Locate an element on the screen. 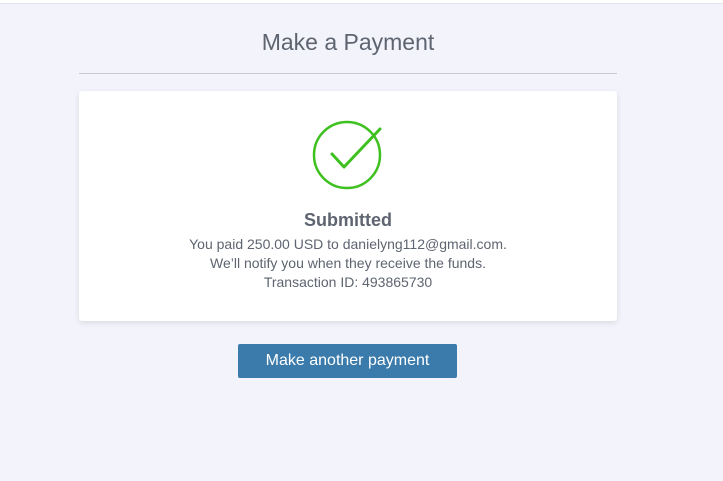  transaction-id: Transaction ID: 493865730 is located at coordinates (348, 282).